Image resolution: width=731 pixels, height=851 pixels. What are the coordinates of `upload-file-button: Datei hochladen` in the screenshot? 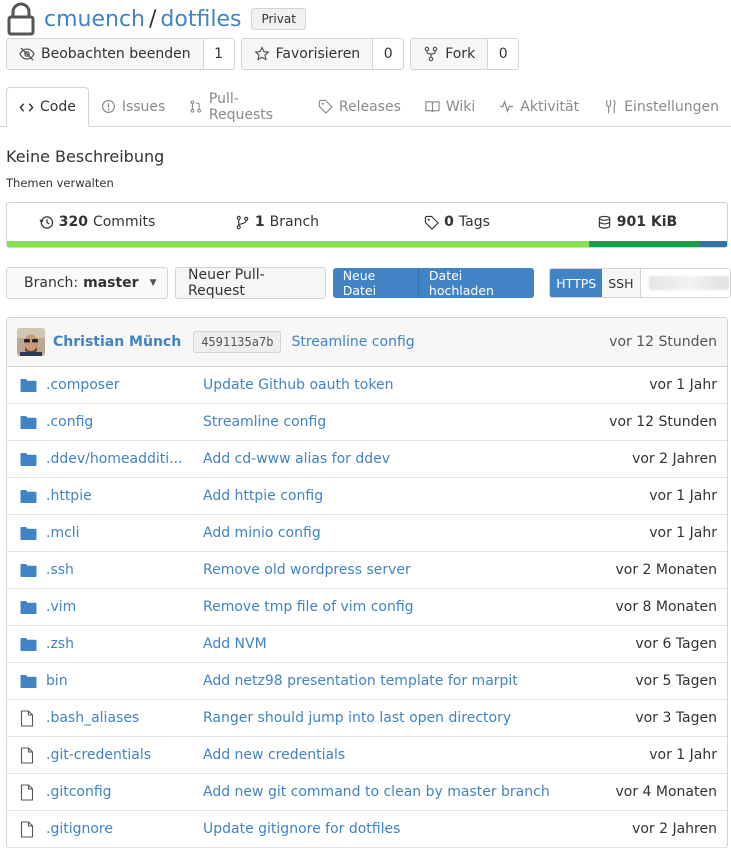 It's located at (476, 283).